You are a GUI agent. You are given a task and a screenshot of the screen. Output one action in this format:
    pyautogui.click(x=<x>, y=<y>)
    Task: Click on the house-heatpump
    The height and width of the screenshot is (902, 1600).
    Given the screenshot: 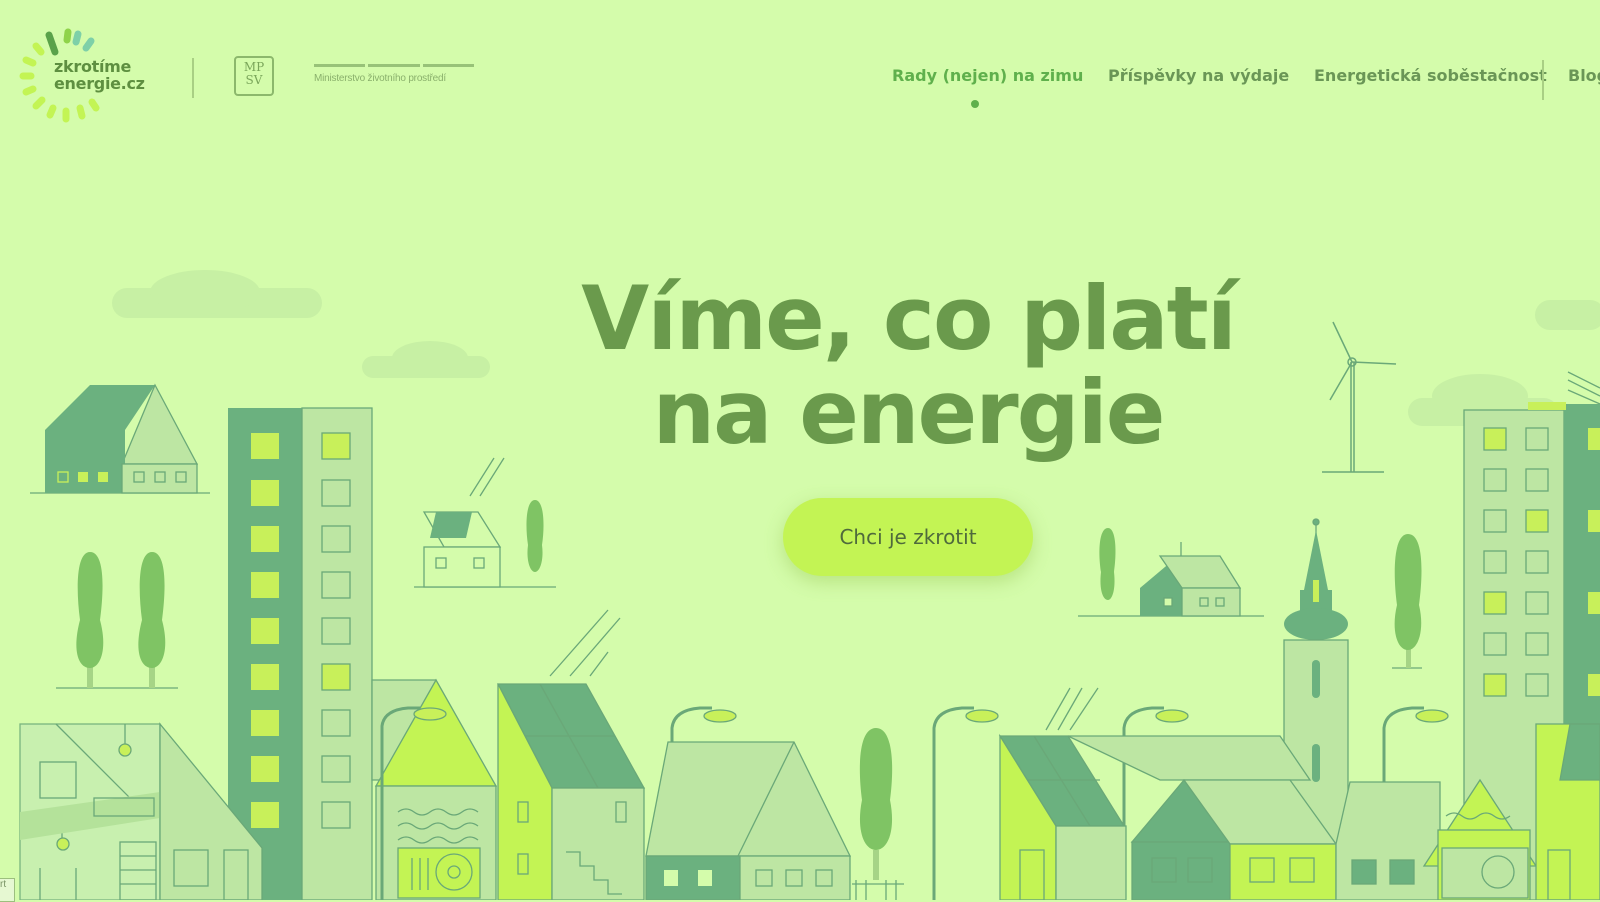 What is the action you would take?
    pyautogui.click(x=434, y=789)
    